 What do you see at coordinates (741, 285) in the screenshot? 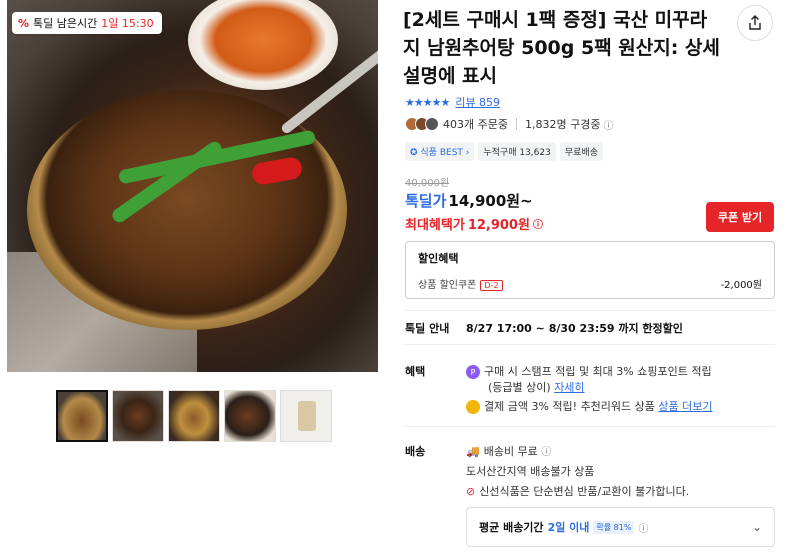
I see `discount-amount: -2,000원` at bounding box center [741, 285].